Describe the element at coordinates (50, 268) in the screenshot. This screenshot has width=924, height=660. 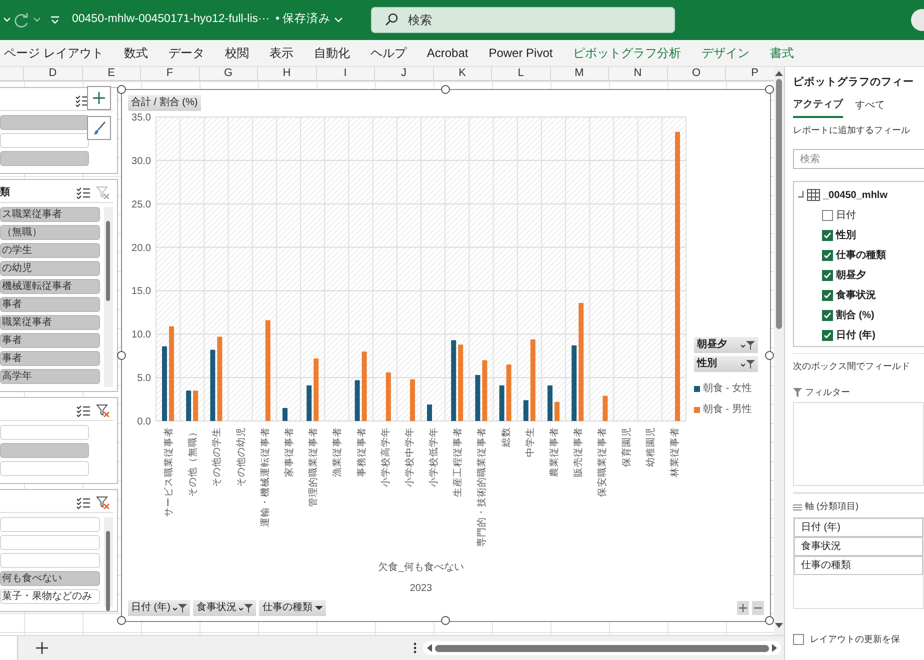
I see `slicer-item: の幼児` at that location.